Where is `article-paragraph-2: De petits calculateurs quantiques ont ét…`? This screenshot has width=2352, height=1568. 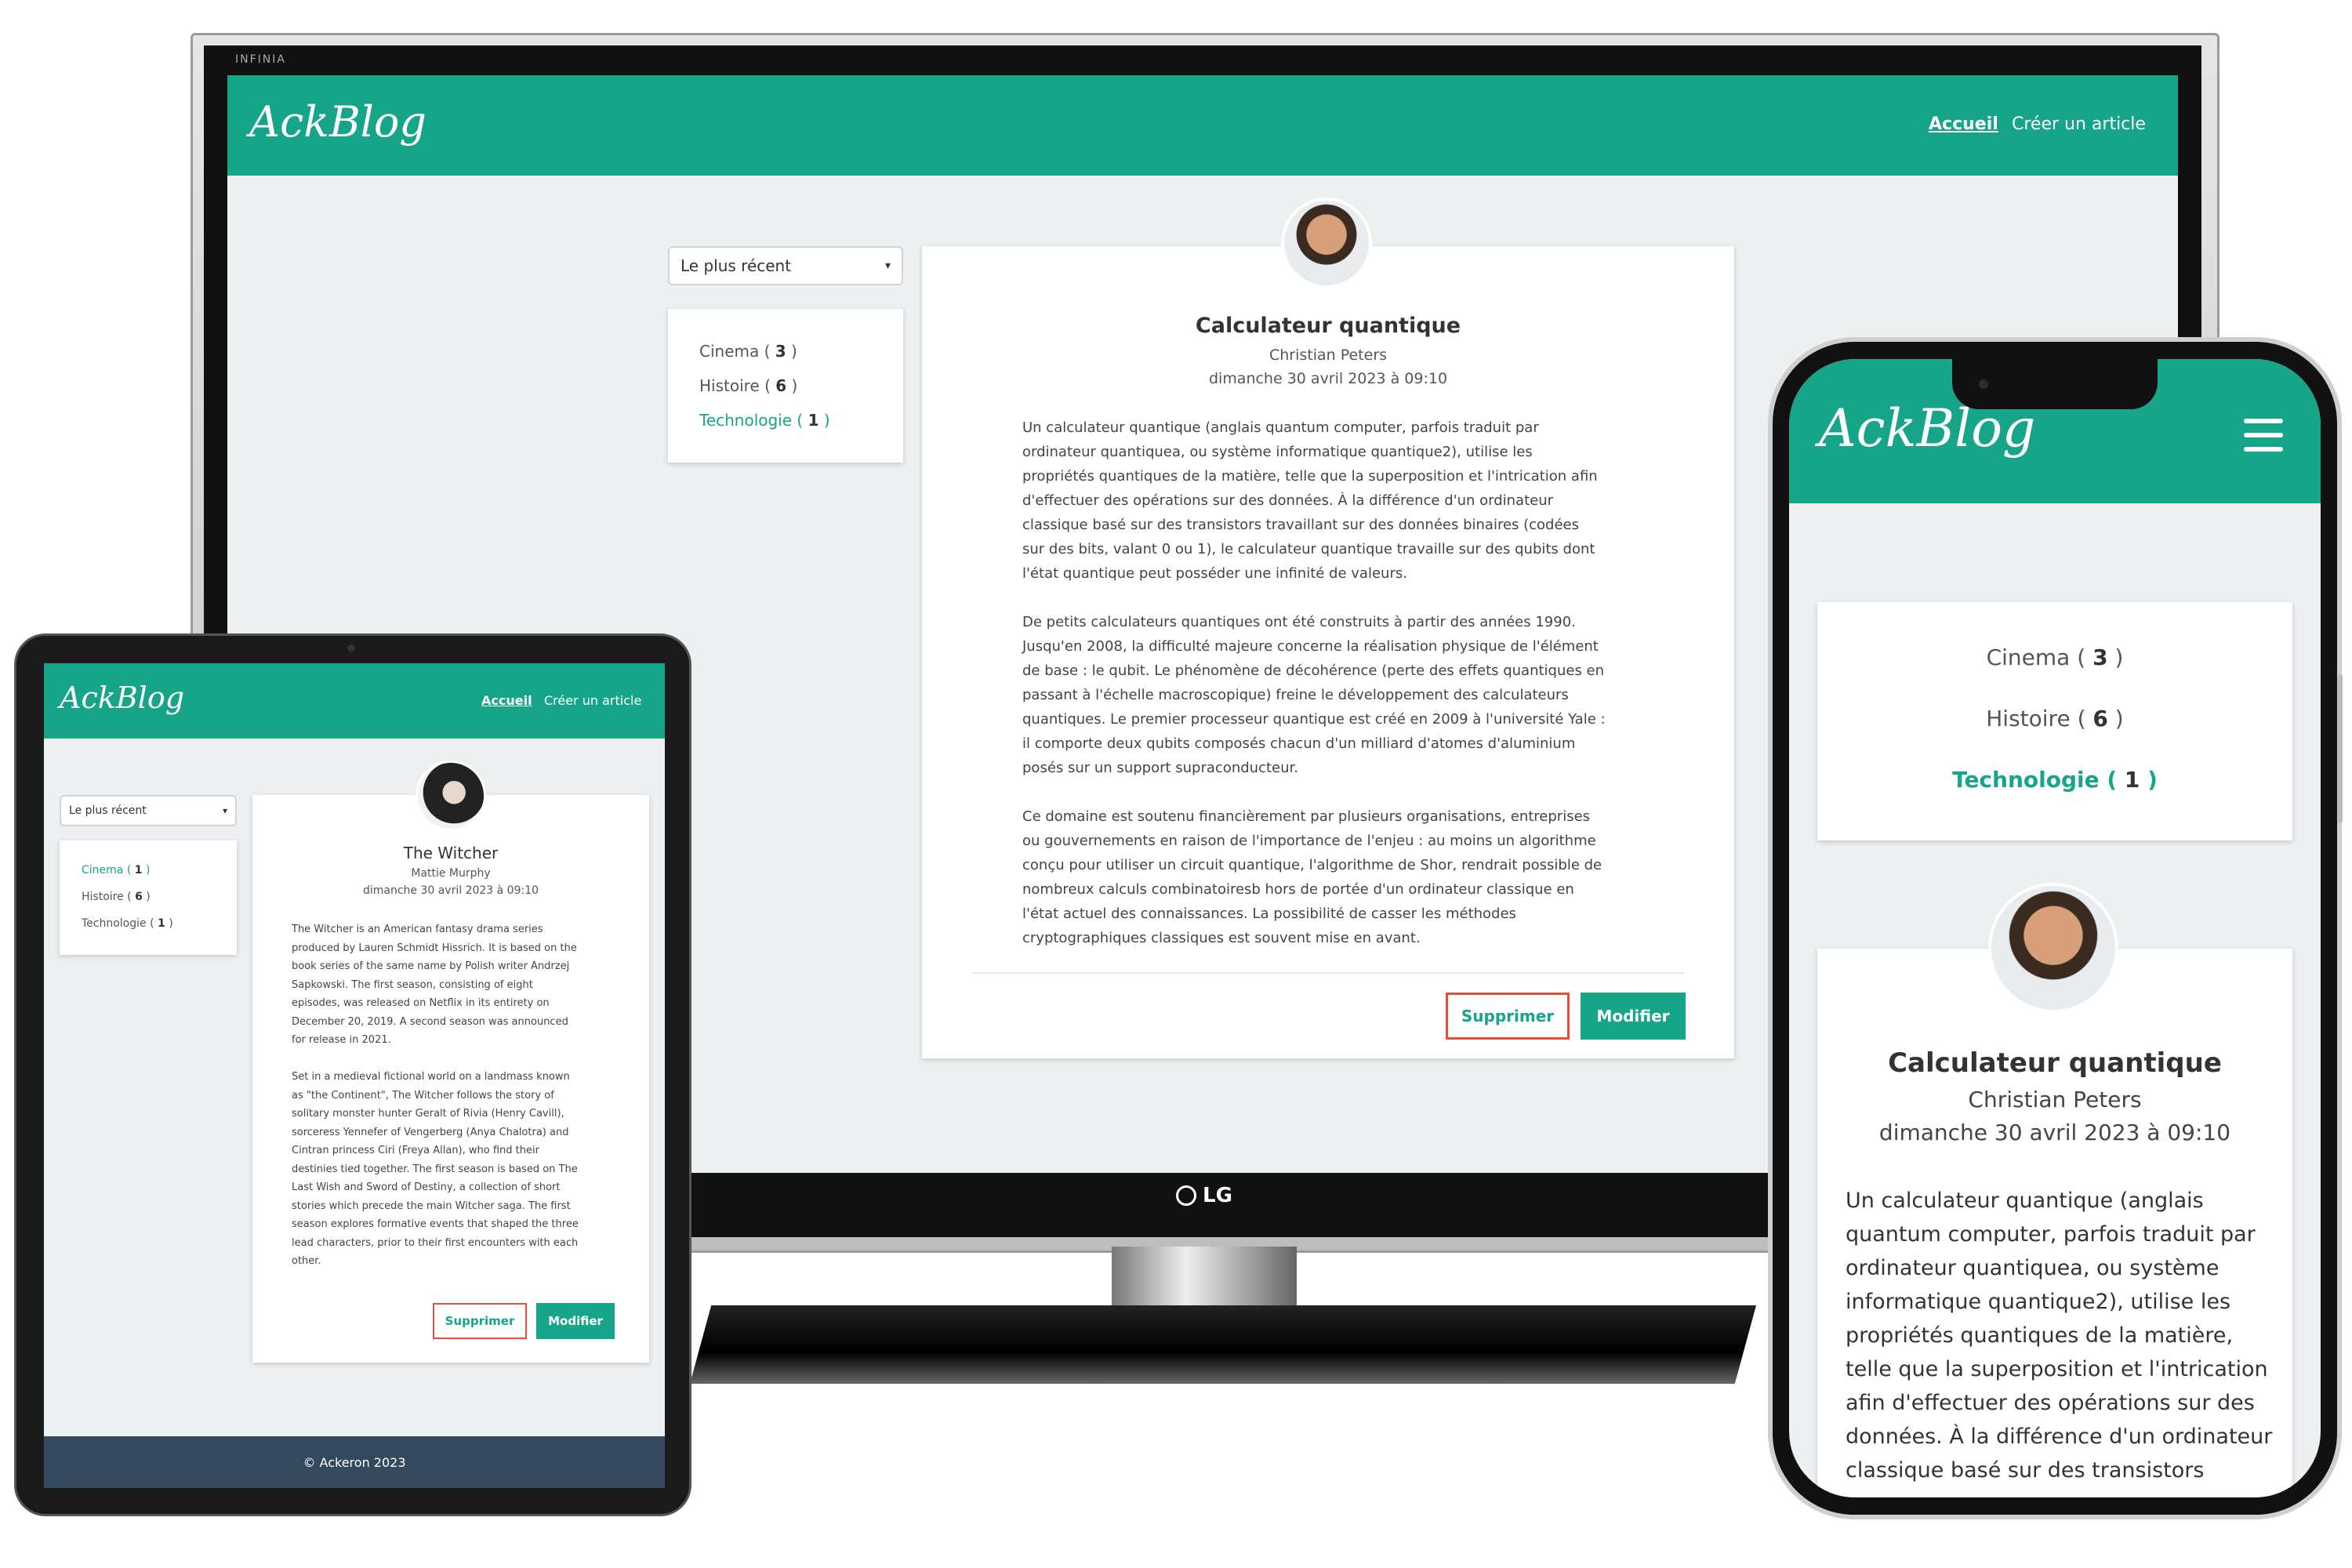
article-paragraph-2: De petits calculateurs quantiques ont ét… is located at coordinates (1314, 695).